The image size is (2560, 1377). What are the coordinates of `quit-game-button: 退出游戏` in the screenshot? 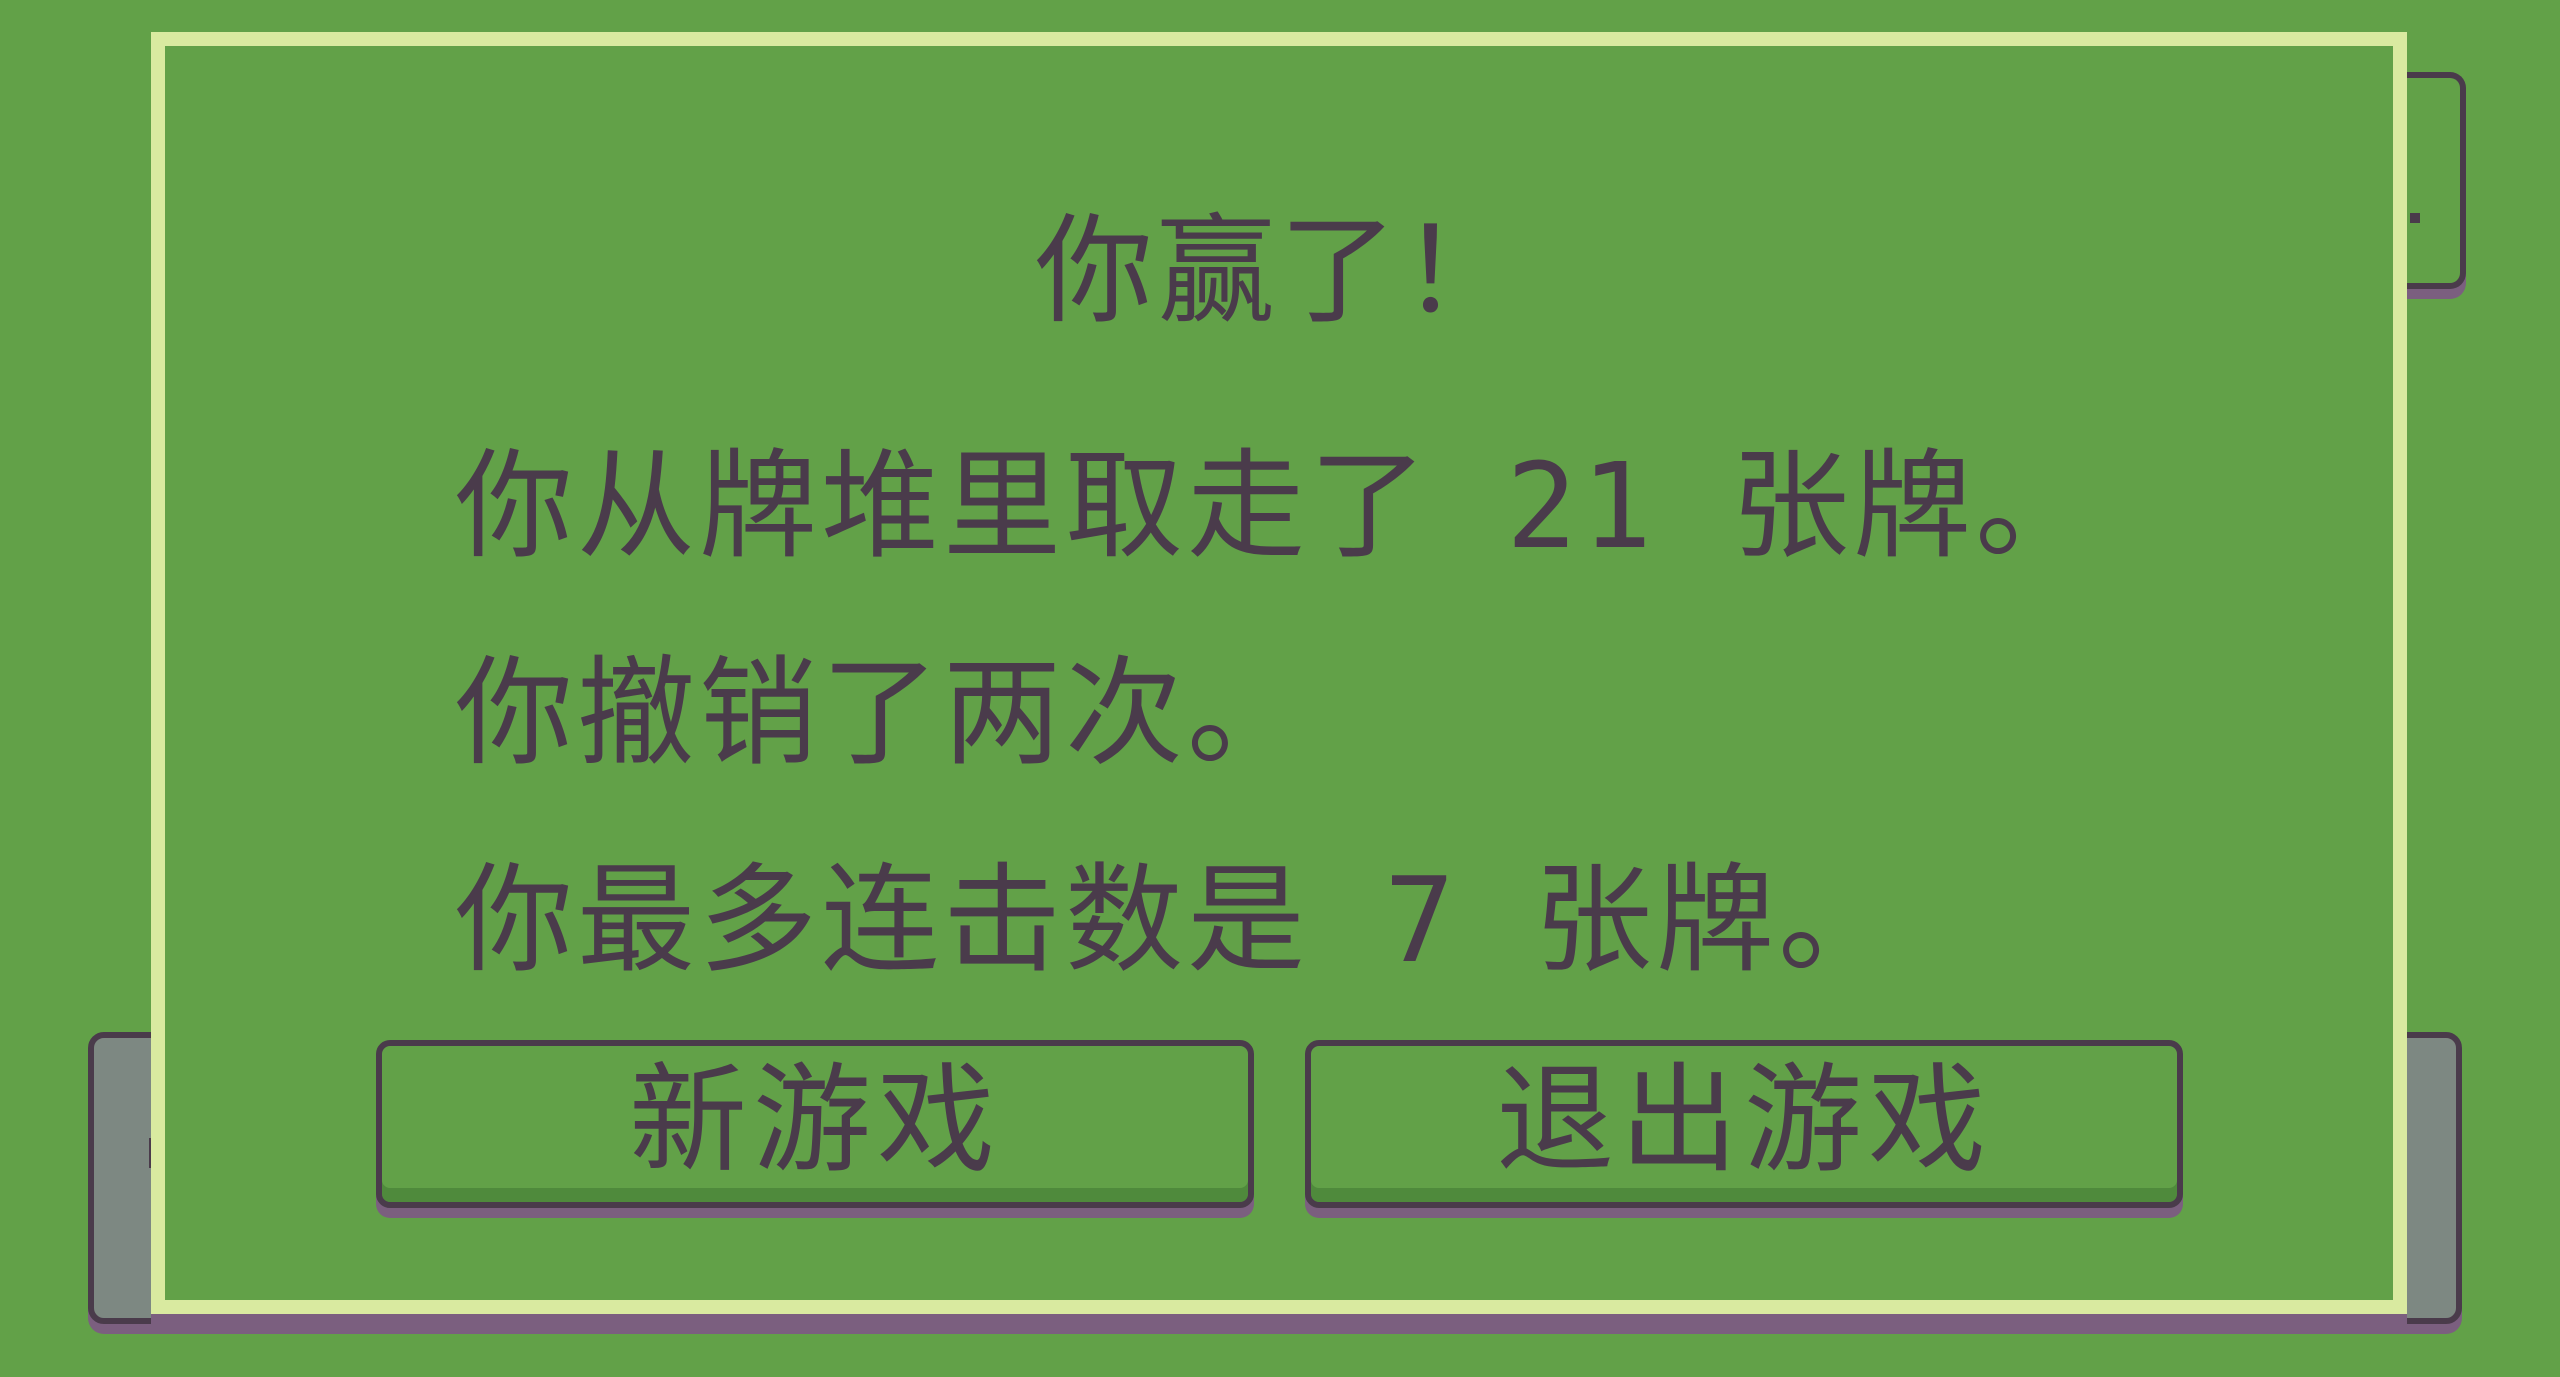 It's located at (1744, 1124).